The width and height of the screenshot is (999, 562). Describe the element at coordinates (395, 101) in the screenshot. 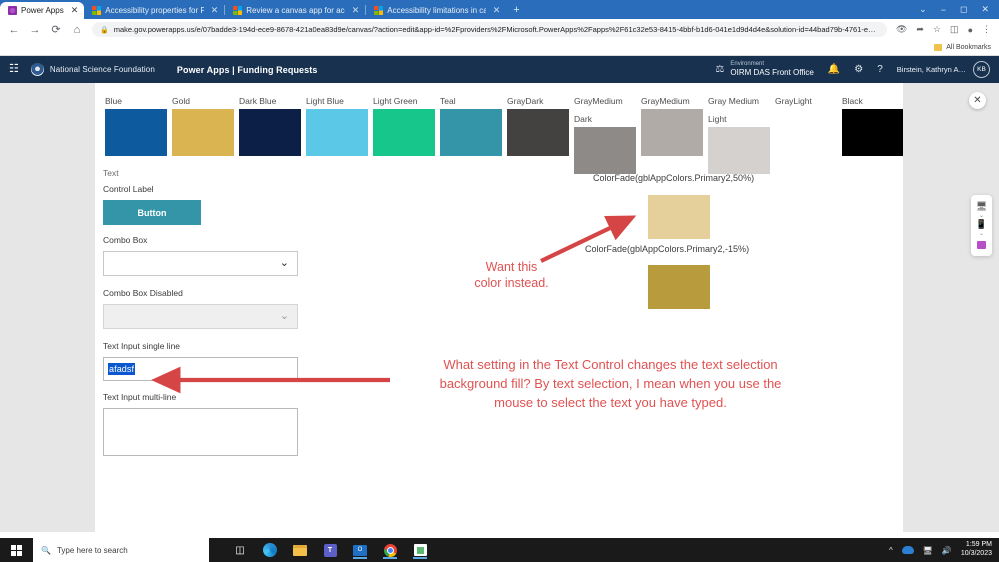

I see `swatch-label: Light Green` at that location.